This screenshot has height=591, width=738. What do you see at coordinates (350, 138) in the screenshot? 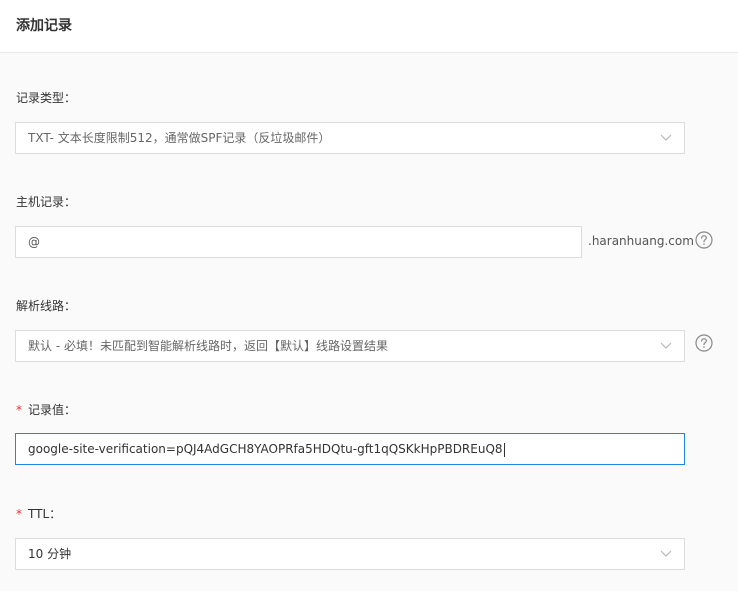
I see `record-type-select: TXT- 文本长度限制512，通常做SPF记录（反垃圾邮件）` at bounding box center [350, 138].